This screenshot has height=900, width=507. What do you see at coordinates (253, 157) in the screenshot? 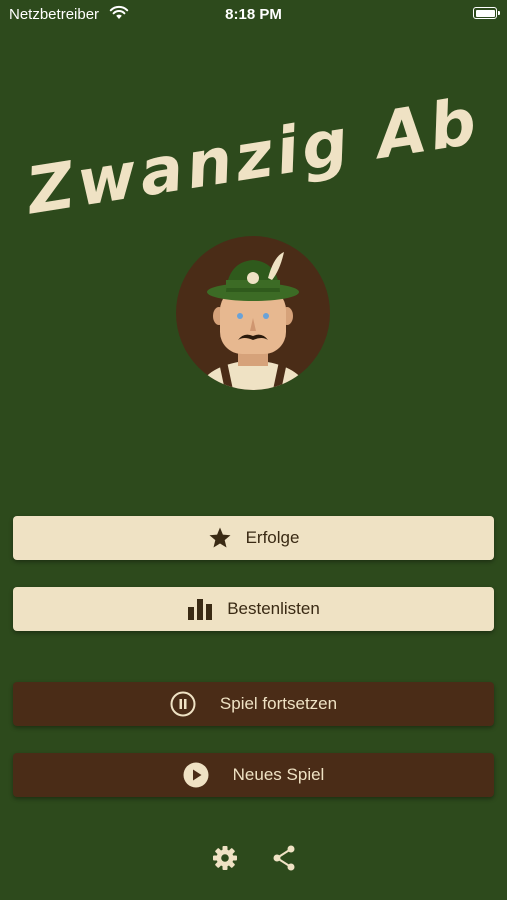
I see `app-title: Zwanzig Ab` at bounding box center [253, 157].